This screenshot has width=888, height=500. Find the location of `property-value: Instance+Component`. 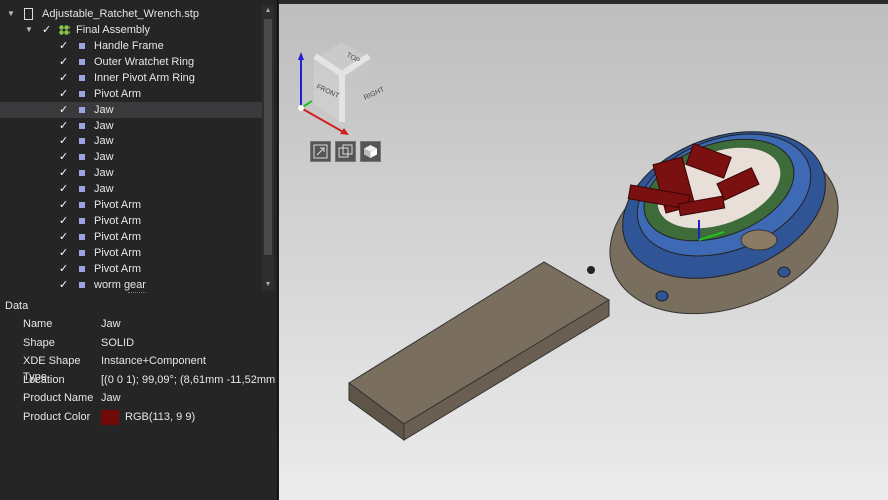

property-value: Instance+Component is located at coordinates (153, 361).